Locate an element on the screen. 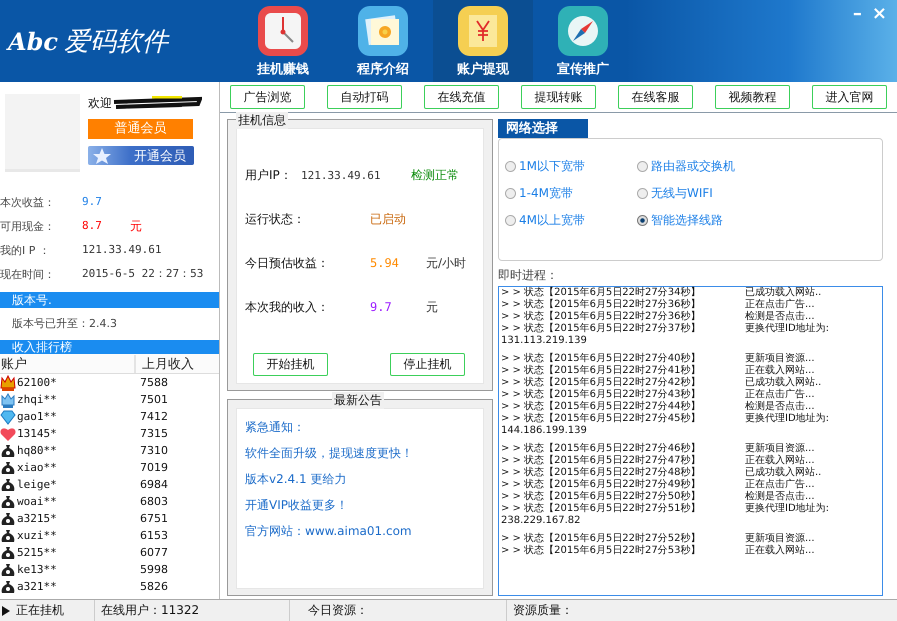  stat-value: 121.33.49.61 is located at coordinates (122, 250).